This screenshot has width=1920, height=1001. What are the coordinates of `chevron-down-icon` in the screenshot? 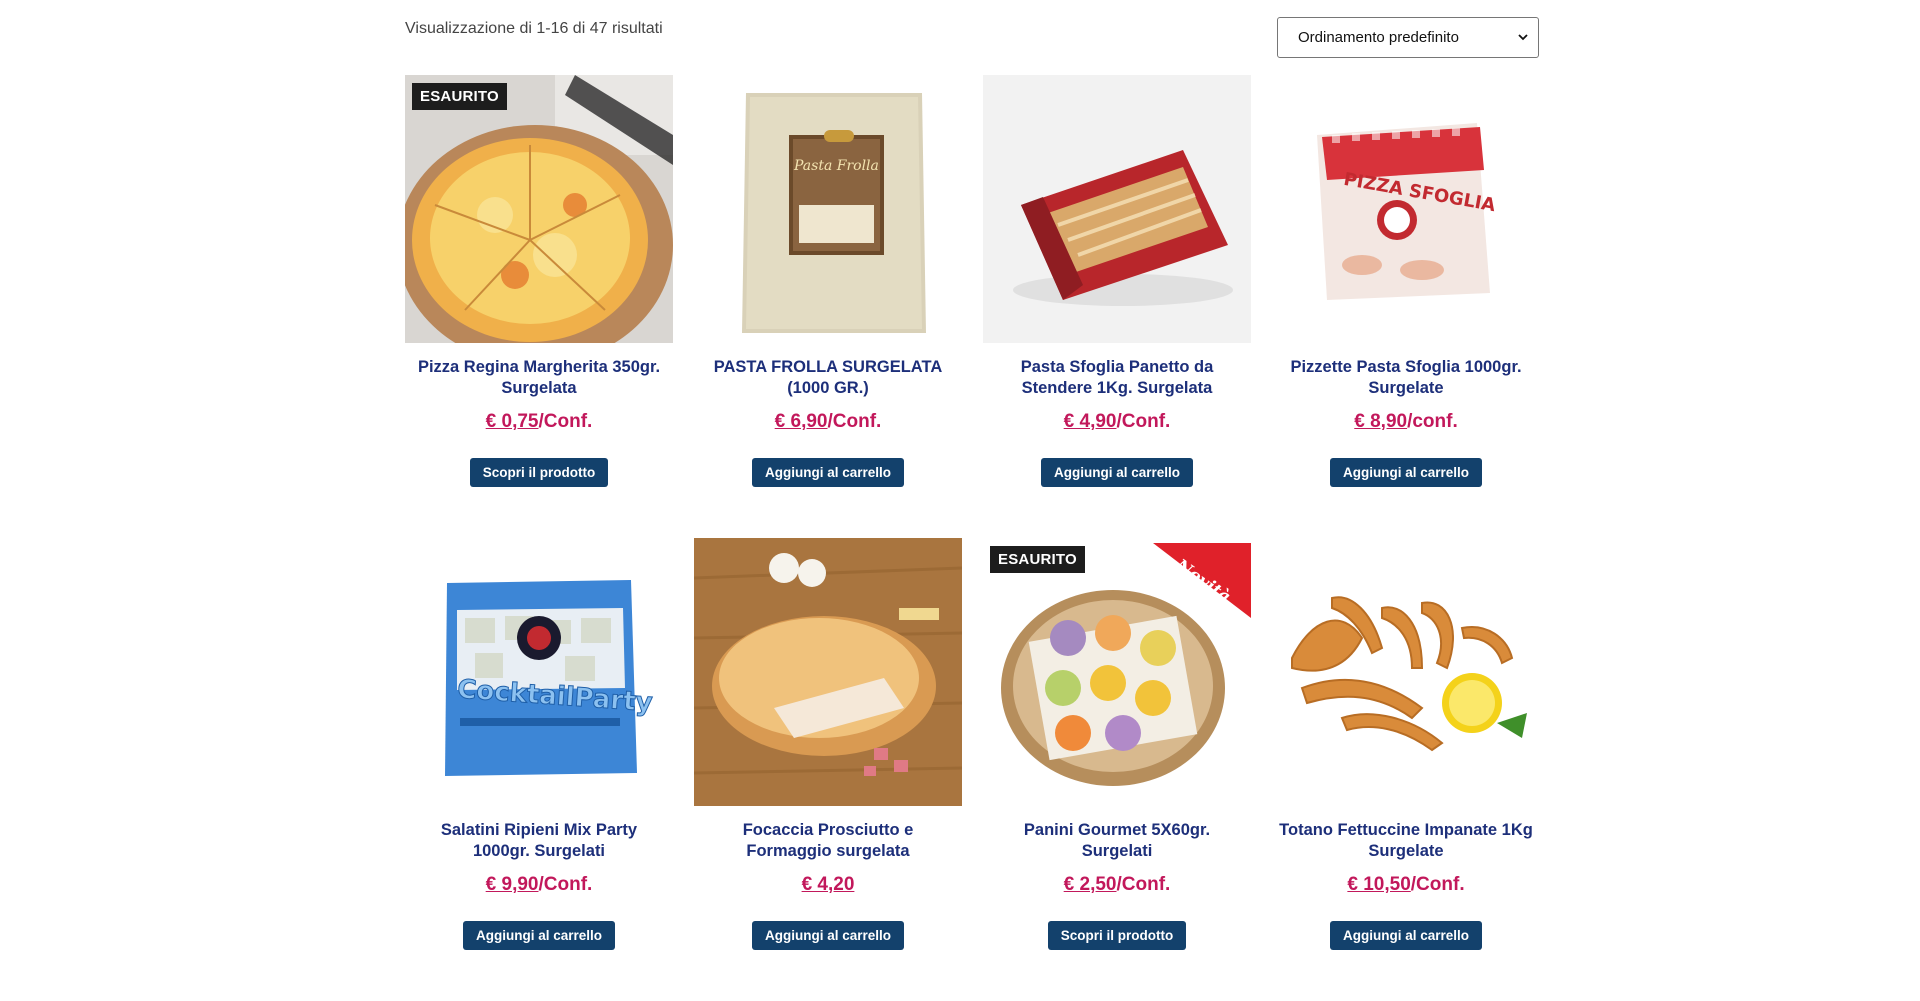 It's located at (1523, 37).